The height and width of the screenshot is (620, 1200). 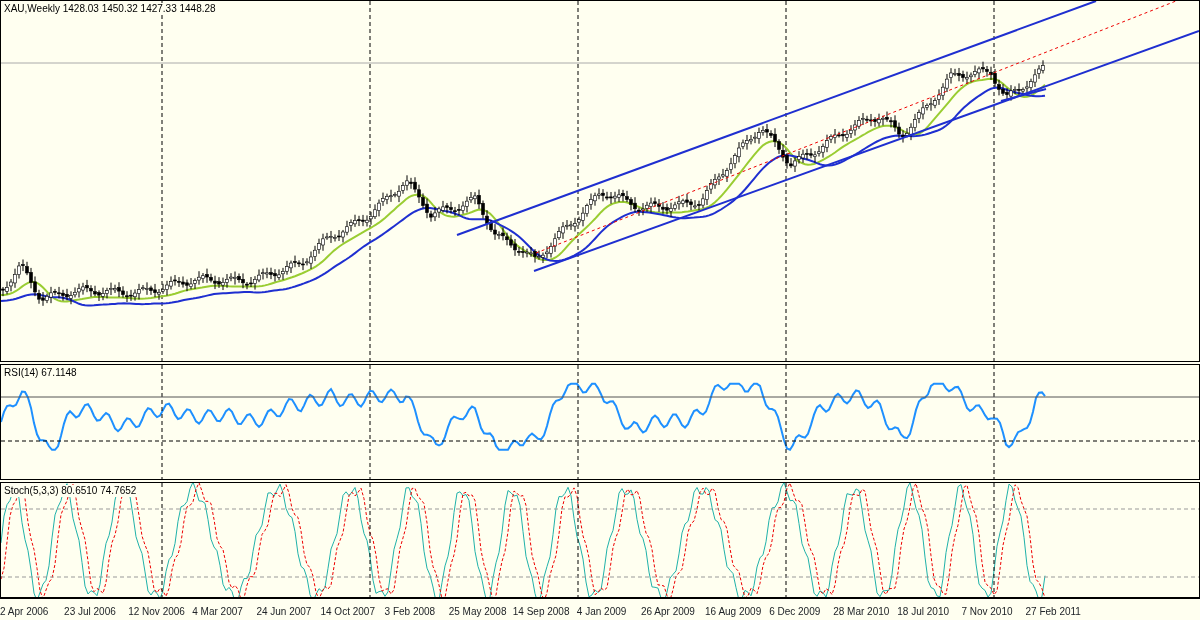 What do you see at coordinates (602, 612) in the screenshot?
I see `time-axis-label: 4 Jan 2009` at bounding box center [602, 612].